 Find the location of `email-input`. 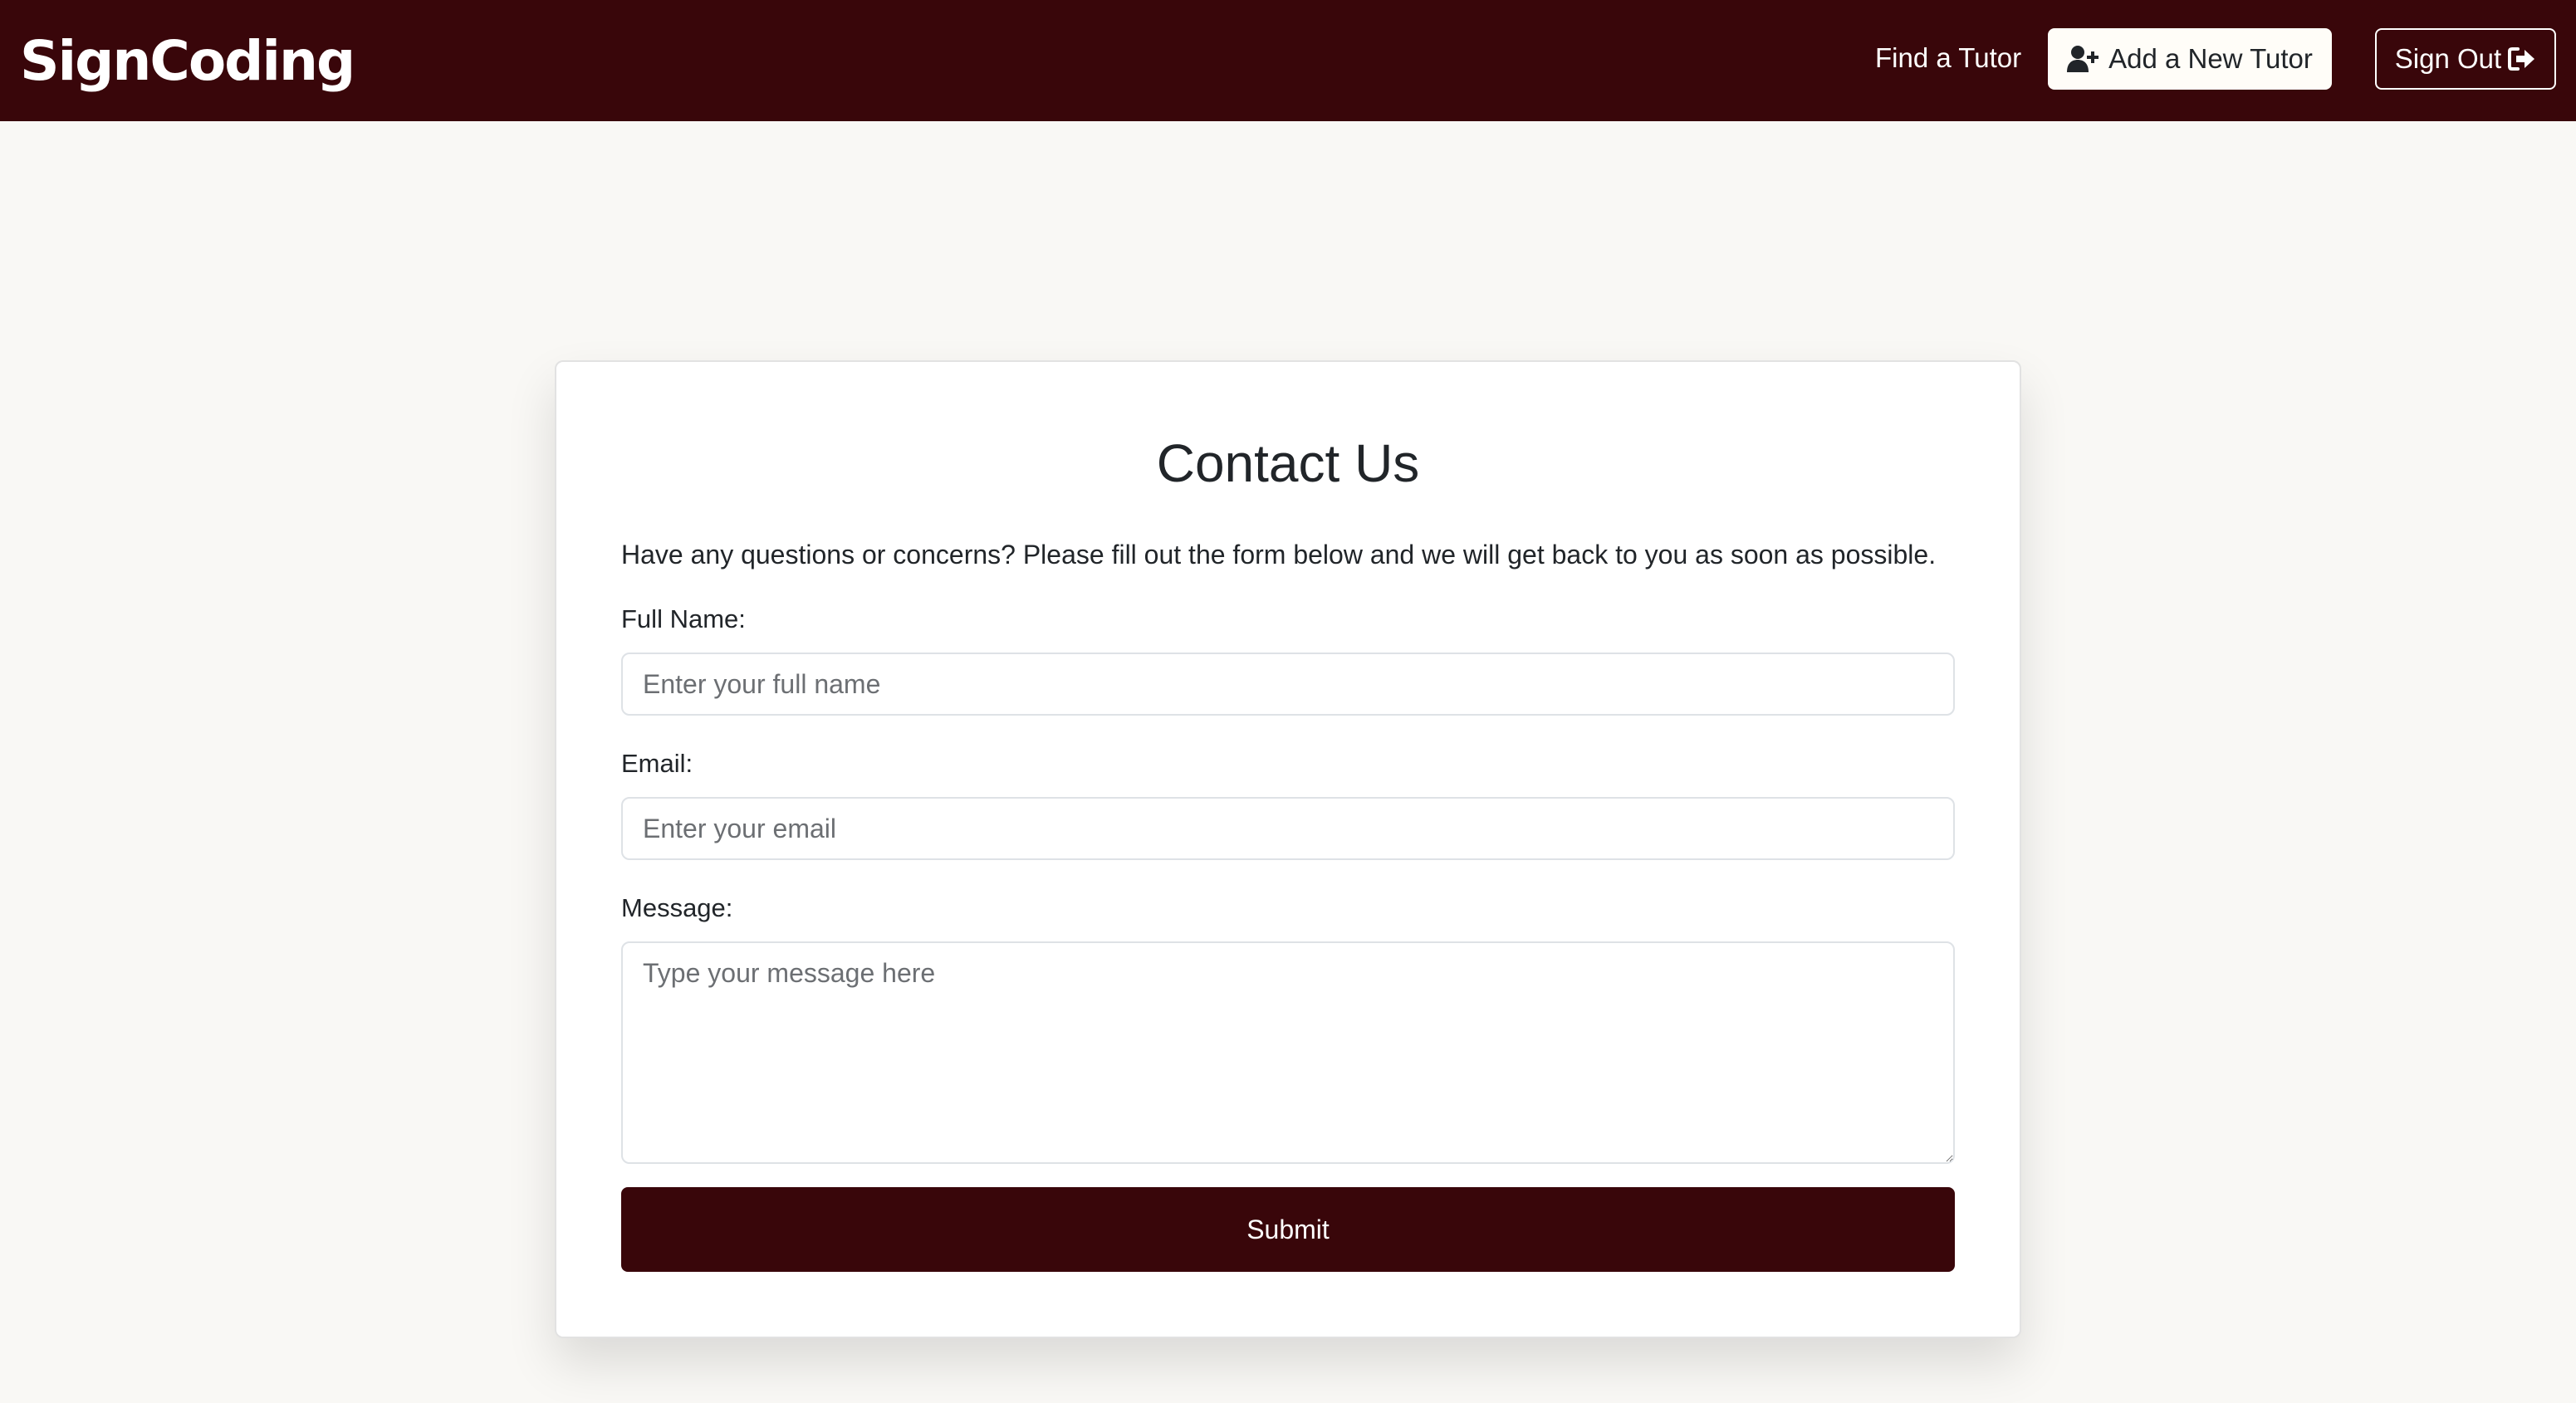

email-input is located at coordinates (1288, 828).